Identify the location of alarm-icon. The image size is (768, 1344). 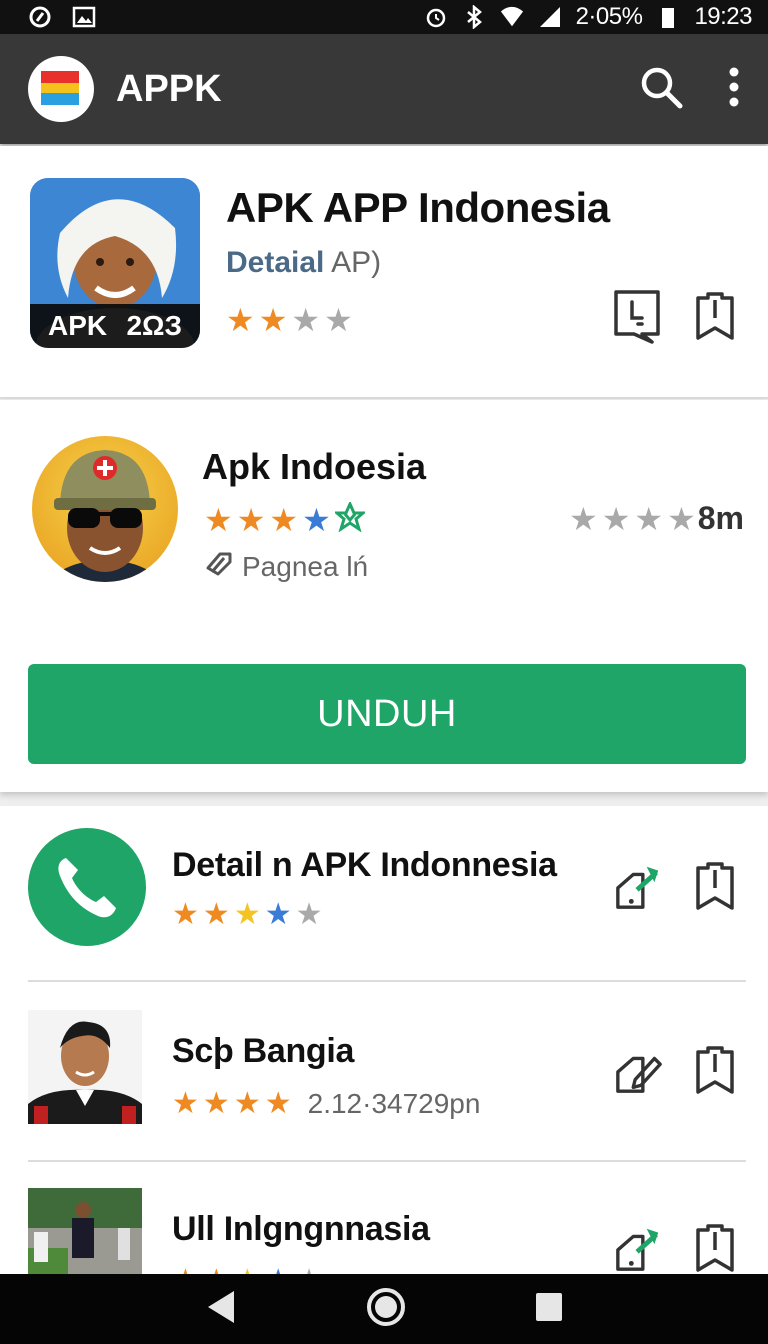
(436, 17).